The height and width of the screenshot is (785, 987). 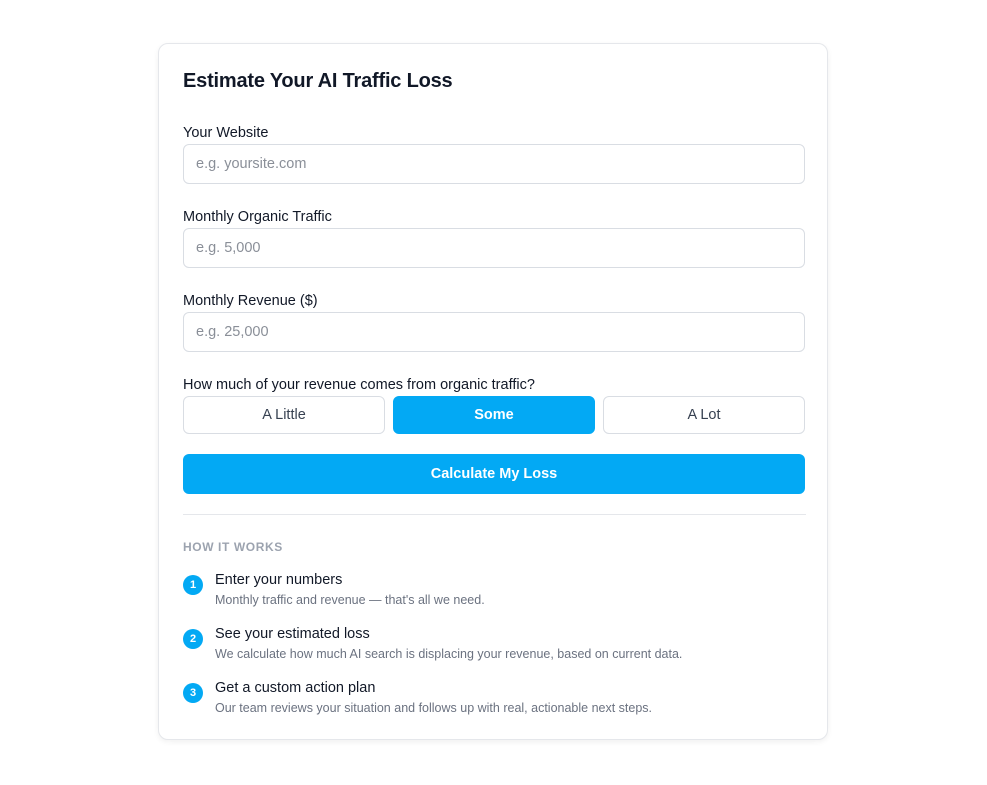 I want to click on option-a-little: A Little, so click(x=284, y=415).